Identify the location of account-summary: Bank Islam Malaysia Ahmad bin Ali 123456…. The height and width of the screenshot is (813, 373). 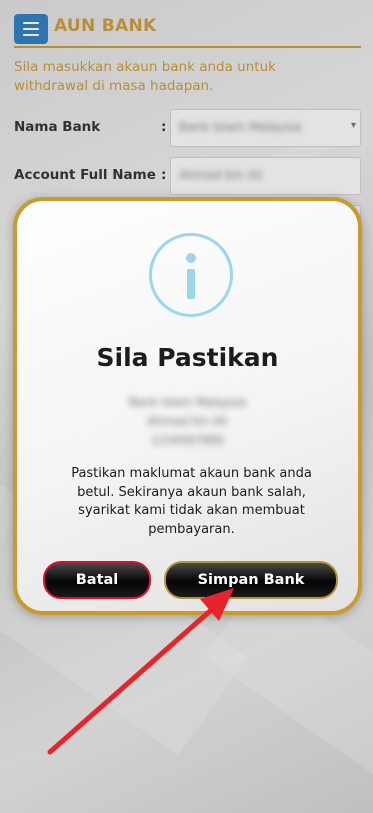
(187, 421).